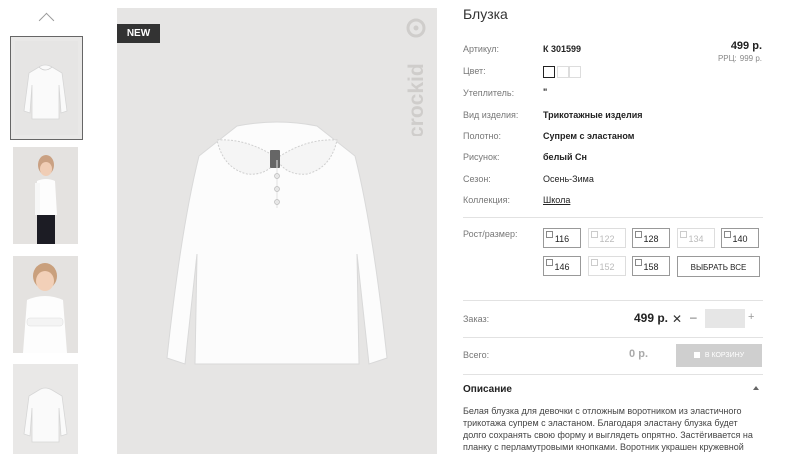  Describe the element at coordinates (482, 136) in the screenshot. I see `fabric-label: Полотно:` at that location.